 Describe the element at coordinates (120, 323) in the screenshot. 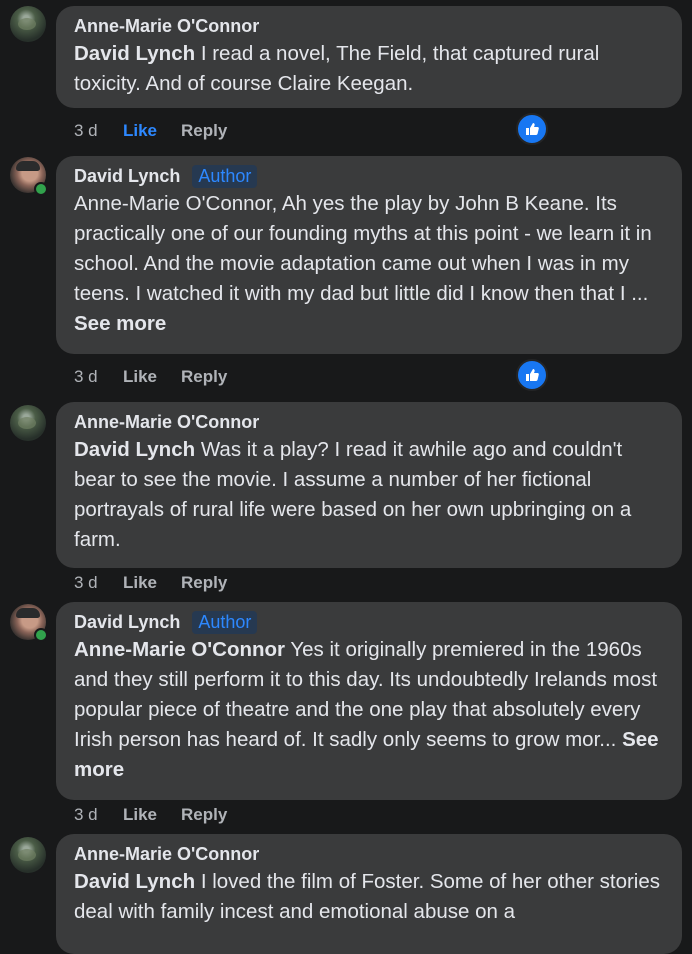

I see `see-more-link: See more` at that location.